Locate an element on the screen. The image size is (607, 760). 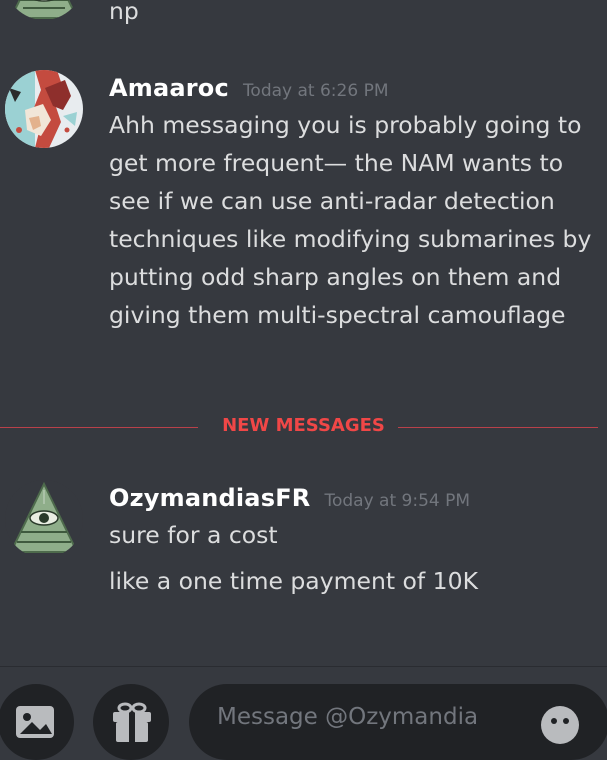
timestamp: Today at 9:54 PM is located at coordinates (397, 501).